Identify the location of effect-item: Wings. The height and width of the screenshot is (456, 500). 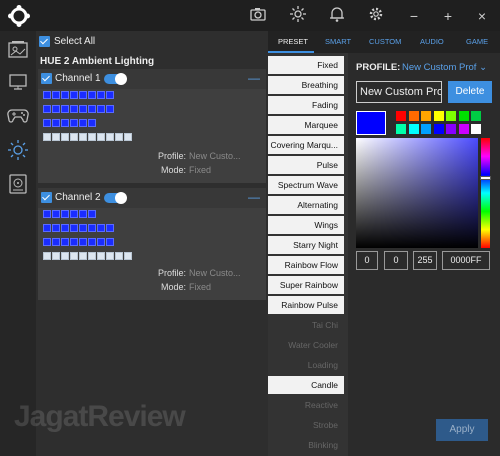
(306, 225).